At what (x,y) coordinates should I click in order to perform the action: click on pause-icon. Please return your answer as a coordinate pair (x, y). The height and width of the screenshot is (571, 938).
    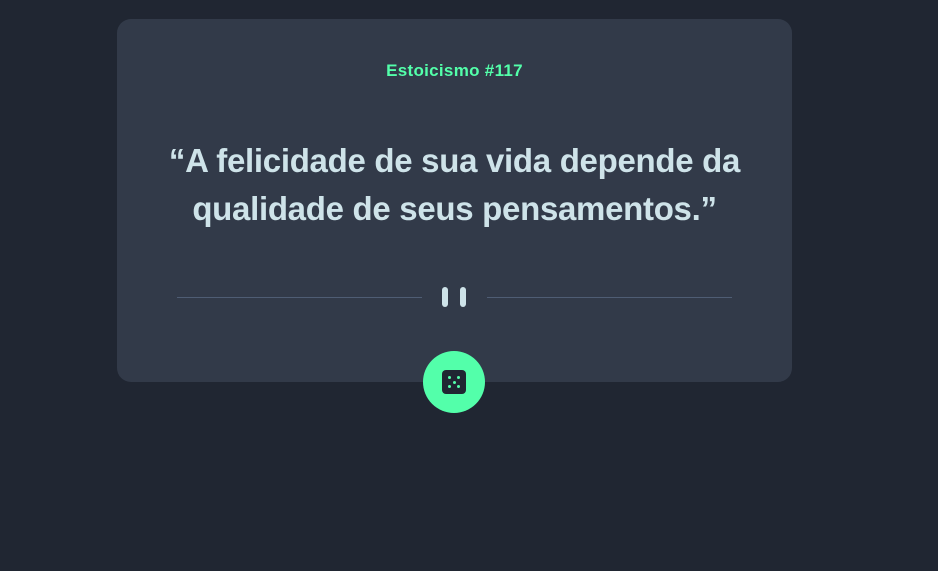
    Looking at the image, I should click on (454, 297).